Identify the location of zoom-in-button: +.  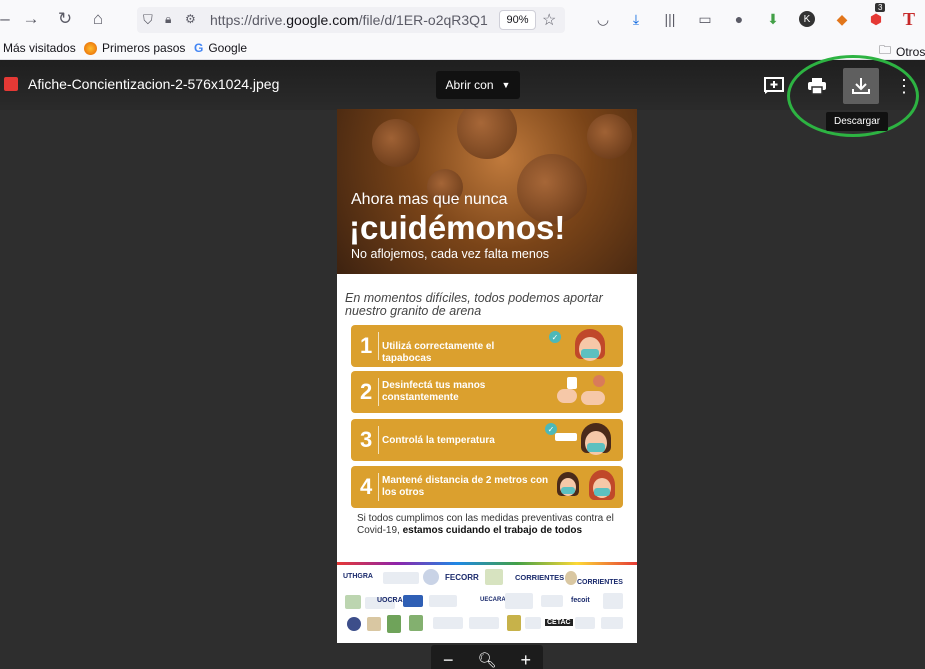
(525, 659).